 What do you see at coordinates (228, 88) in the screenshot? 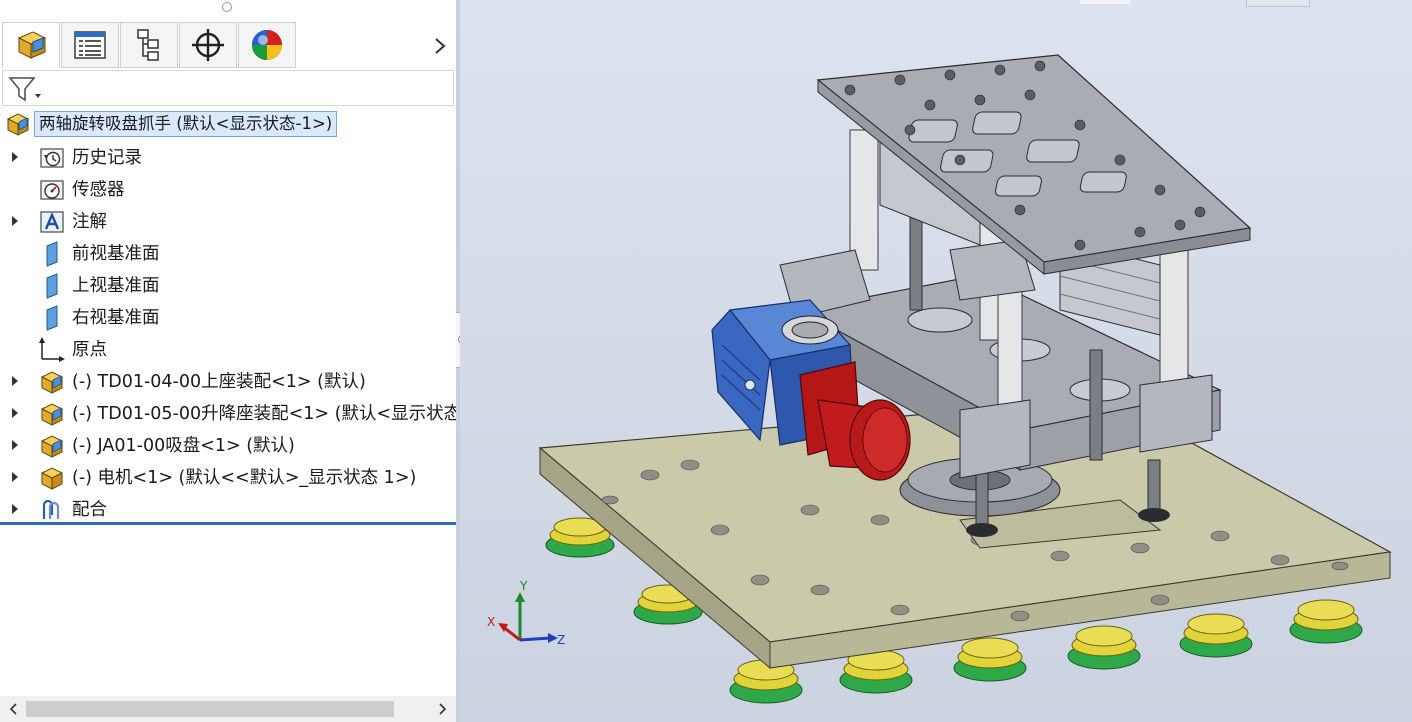
I see `tree-filter-bar` at bounding box center [228, 88].